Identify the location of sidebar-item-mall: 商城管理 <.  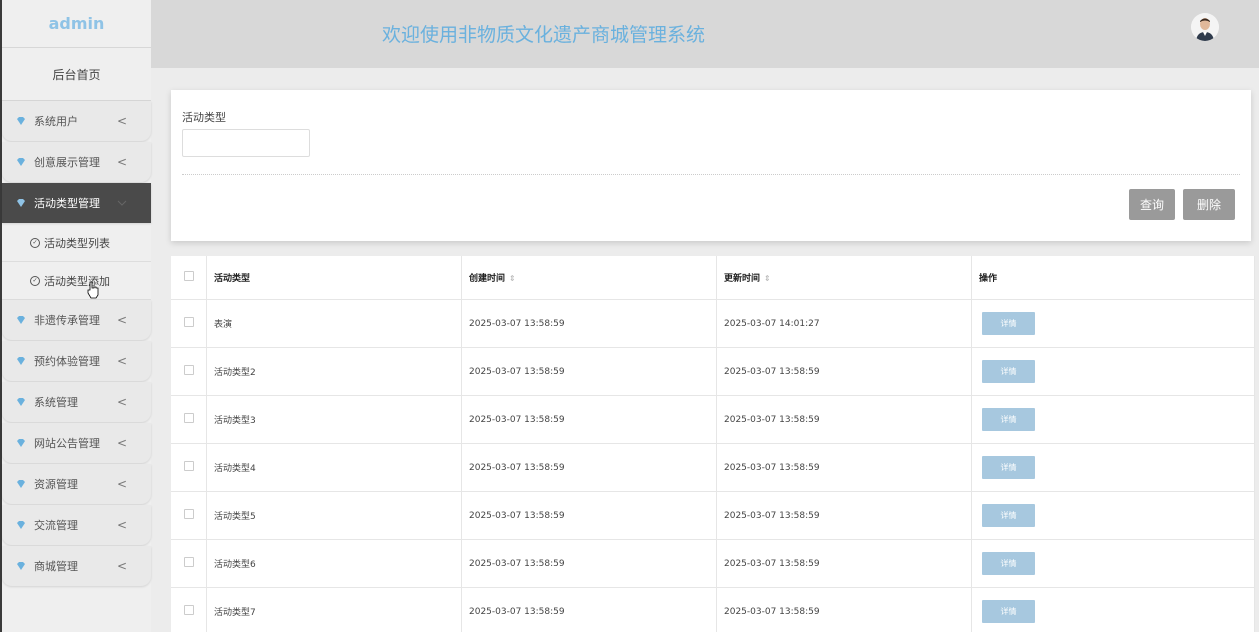
(76, 566).